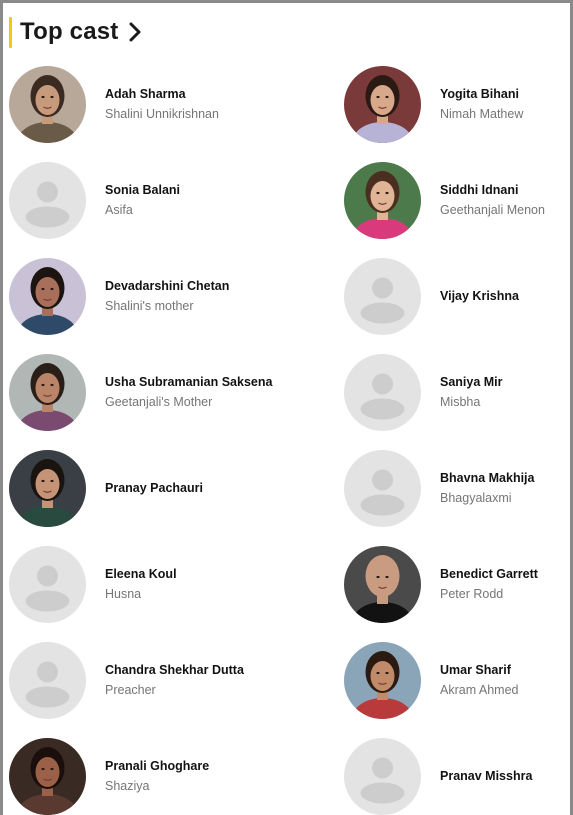 This screenshot has height=815, width=573. Describe the element at coordinates (479, 690) in the screenshot. I see `character-name: Akram Ahmed` at that location.